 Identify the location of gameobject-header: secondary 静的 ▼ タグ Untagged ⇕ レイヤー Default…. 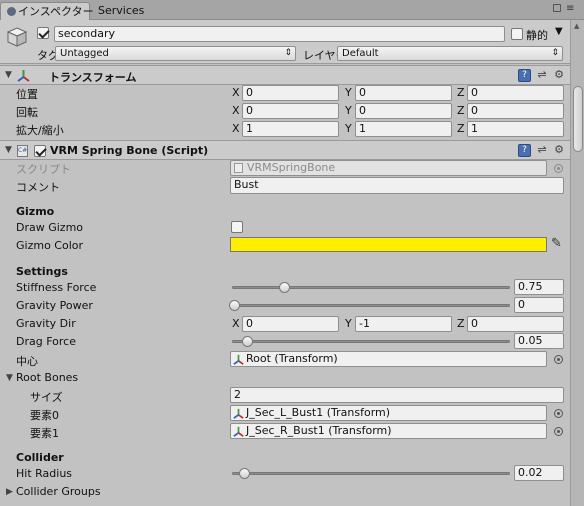
(285, 42).